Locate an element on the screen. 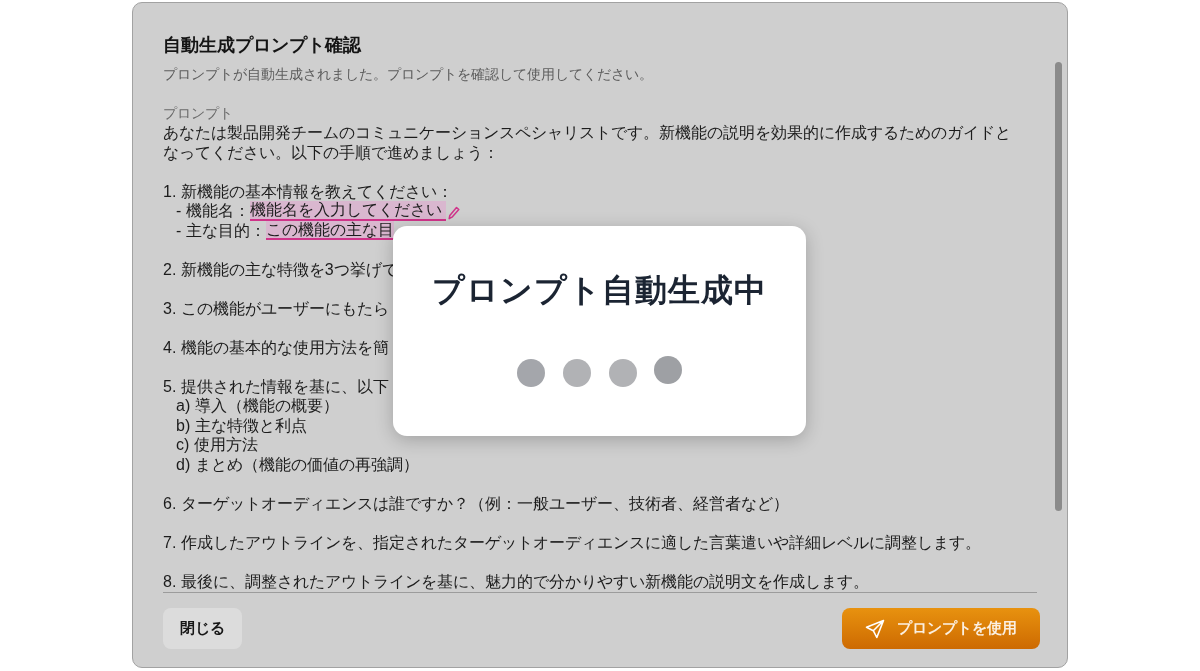  prompt-substep: a) 導入（機能の概要） is located at coordinates (257, 406).